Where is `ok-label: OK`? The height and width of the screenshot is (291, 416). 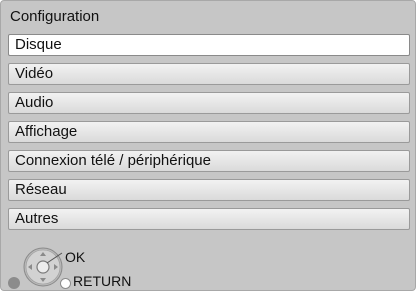
ok-label: OK is located at coordinates (75, 257).